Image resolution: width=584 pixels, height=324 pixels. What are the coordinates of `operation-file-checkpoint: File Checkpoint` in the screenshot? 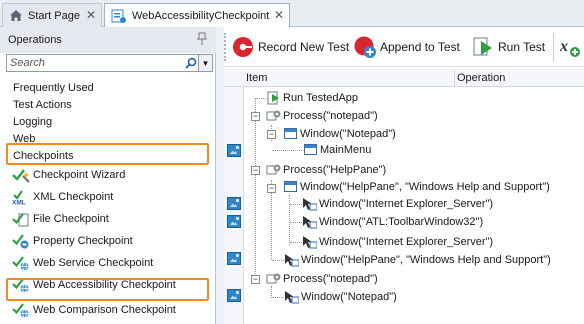 It's located at (60, 218).